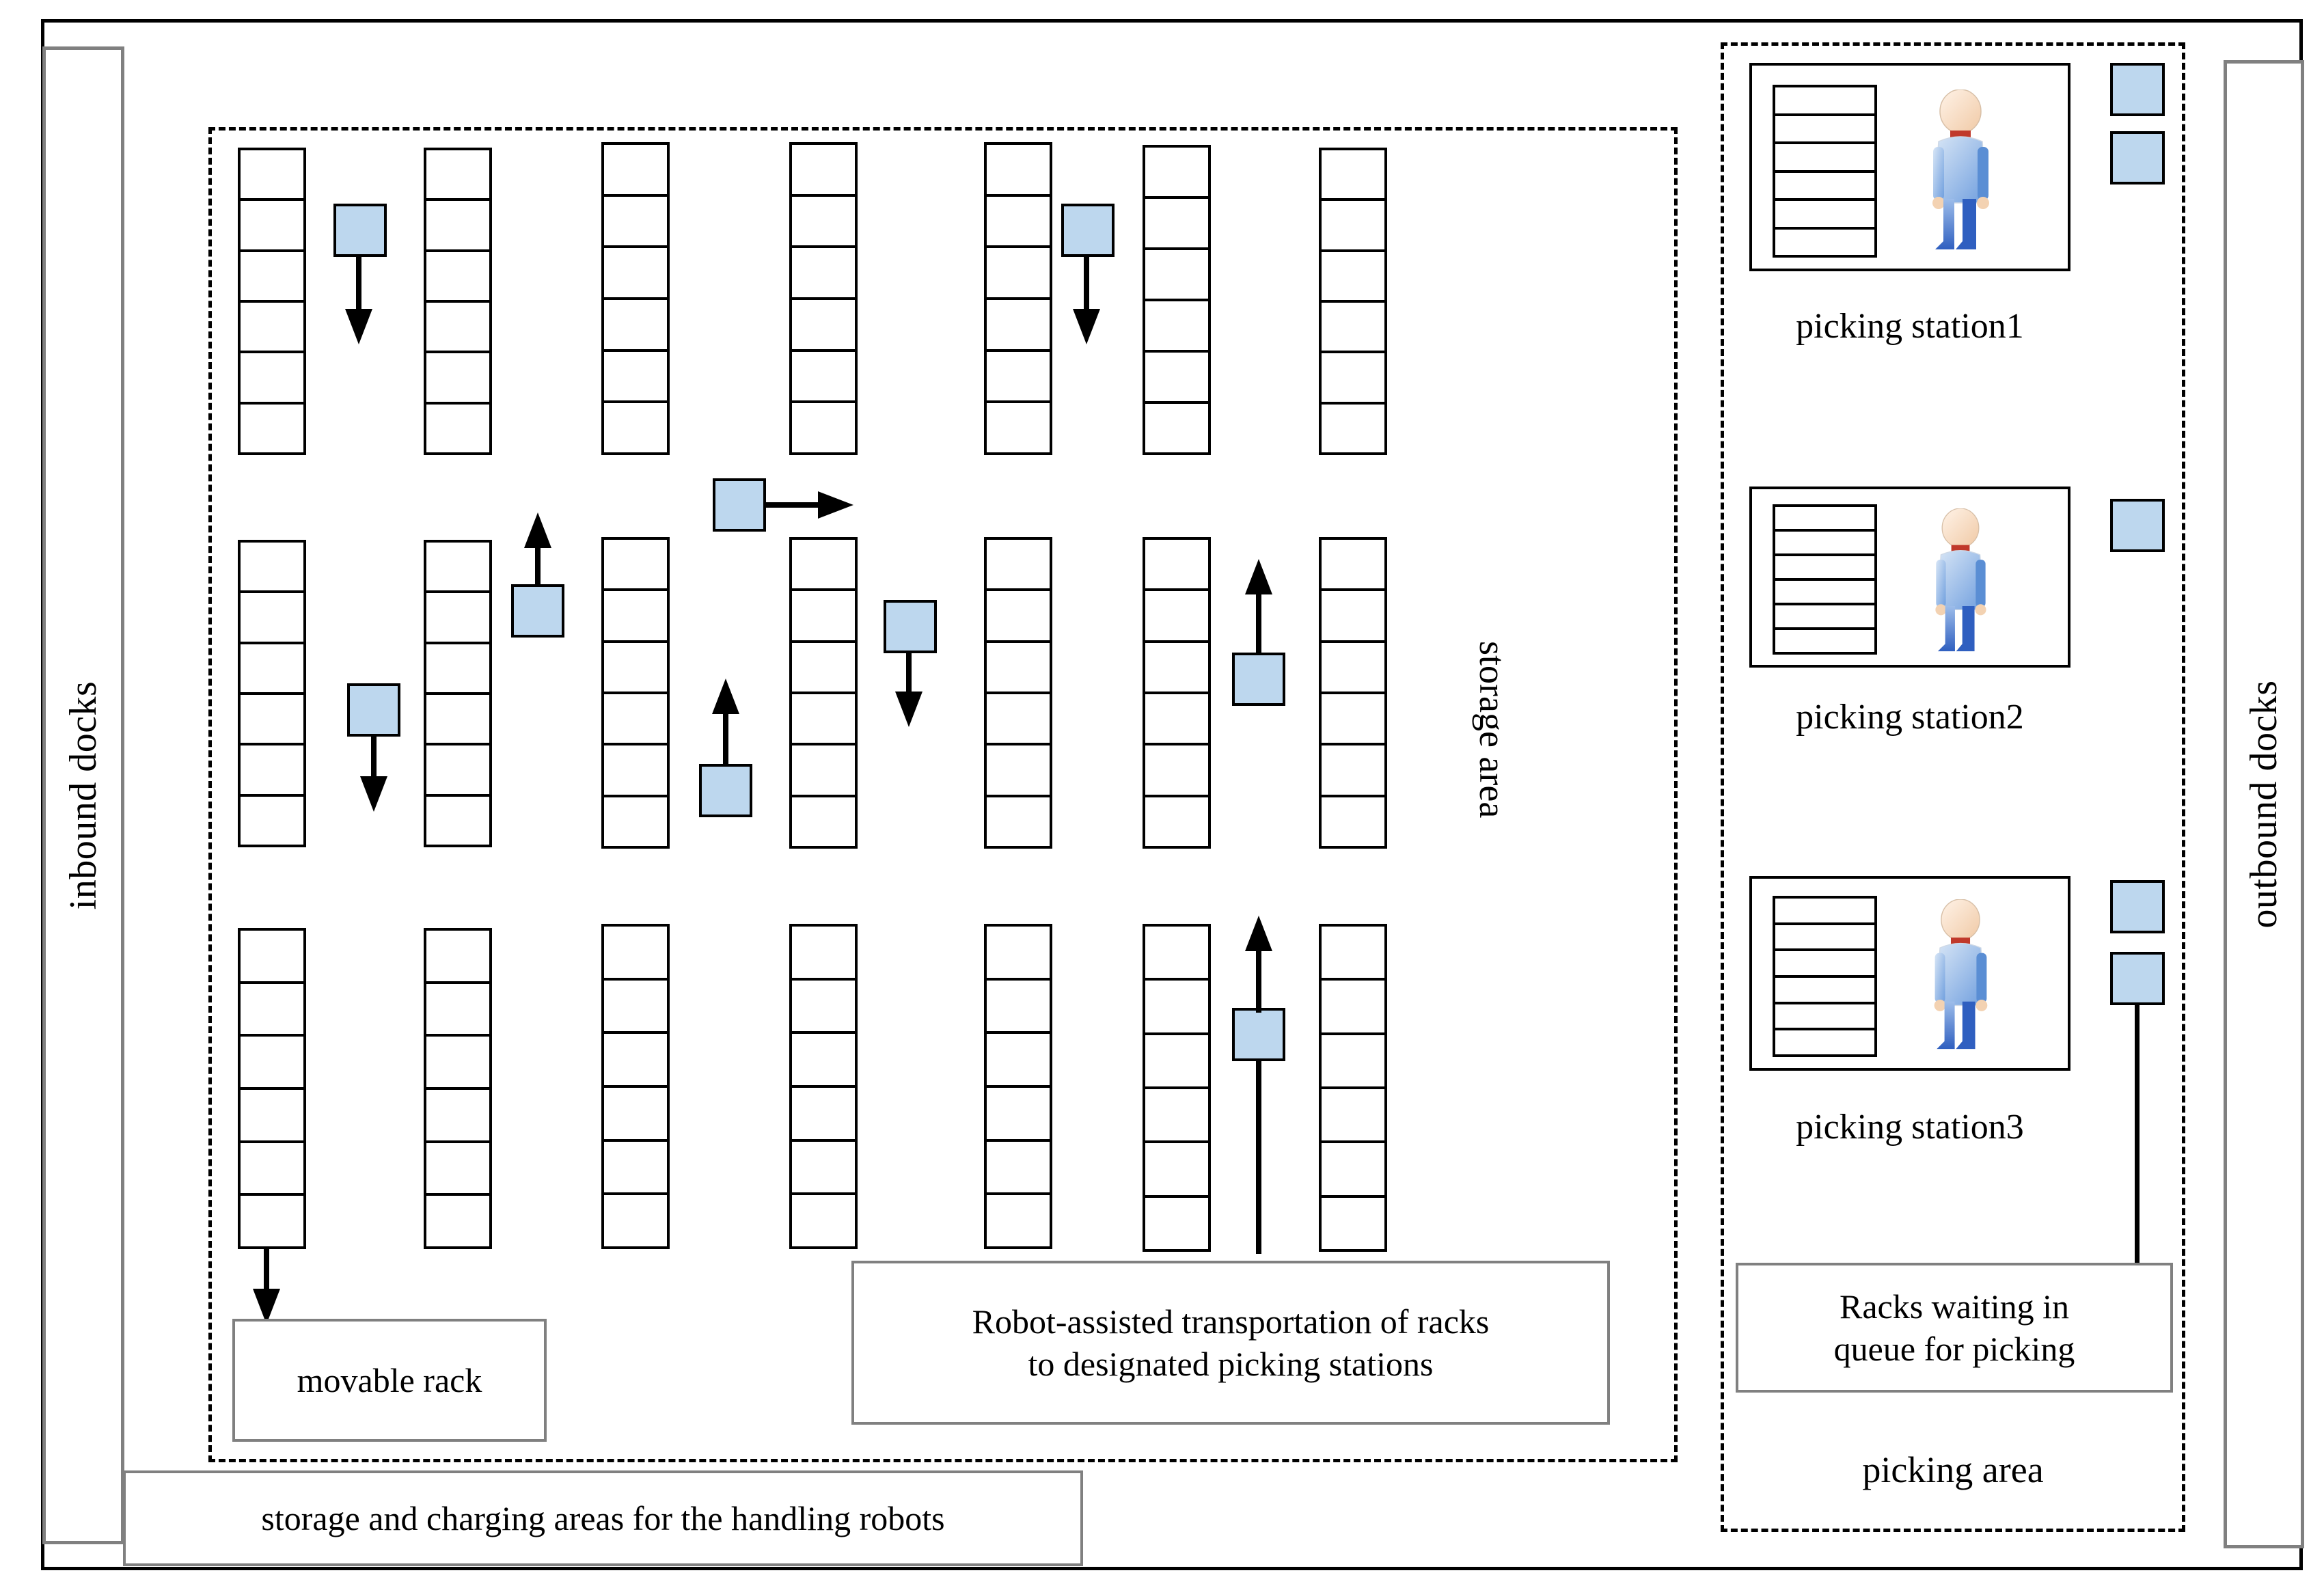  I want to click on rack-r1-c1, so click(272, 302).